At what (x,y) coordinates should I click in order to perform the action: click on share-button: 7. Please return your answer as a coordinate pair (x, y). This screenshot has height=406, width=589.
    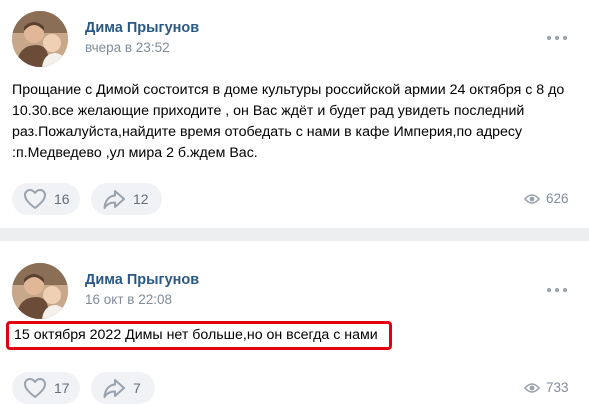
    Looking at the image, I should click on (123, 388).